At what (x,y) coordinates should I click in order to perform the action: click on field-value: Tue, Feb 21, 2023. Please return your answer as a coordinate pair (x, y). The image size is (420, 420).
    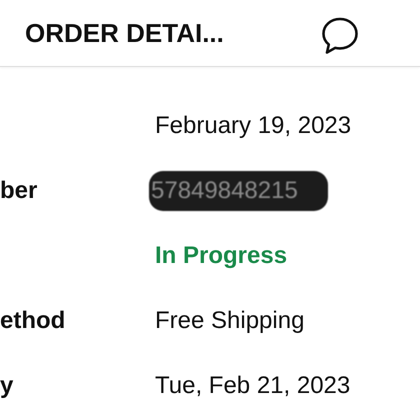
    Looking at the image, I should click on (252, 386).